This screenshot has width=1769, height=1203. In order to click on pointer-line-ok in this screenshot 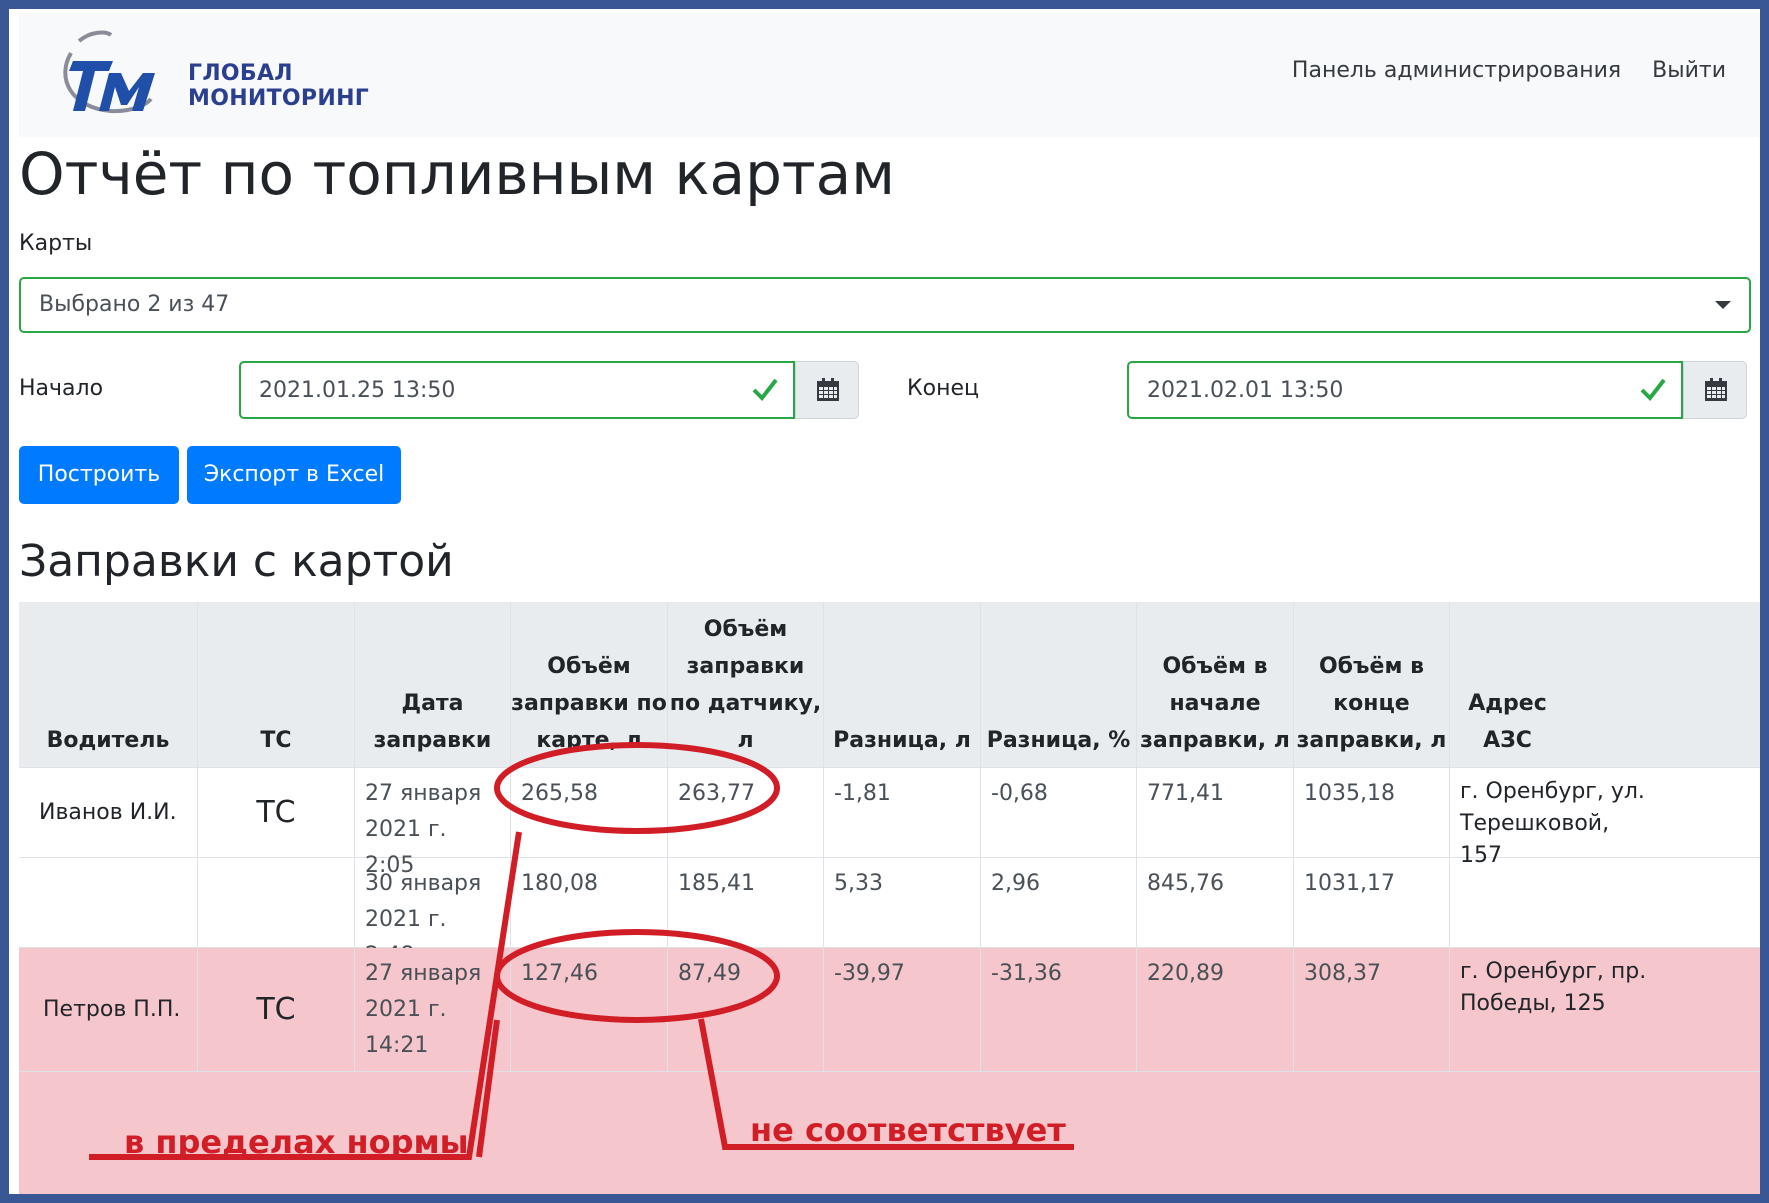, I will do `click(305, 995)`.